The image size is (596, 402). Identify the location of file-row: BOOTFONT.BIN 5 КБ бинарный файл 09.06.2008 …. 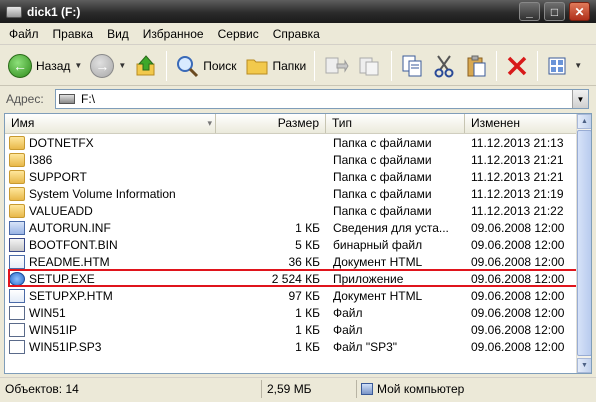
(291, 244).